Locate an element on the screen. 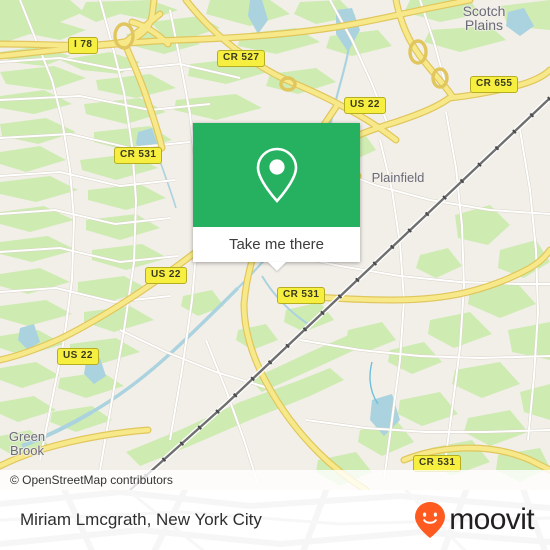  road-shield-cr655: CR 655 is located at coordinates (494, 84).